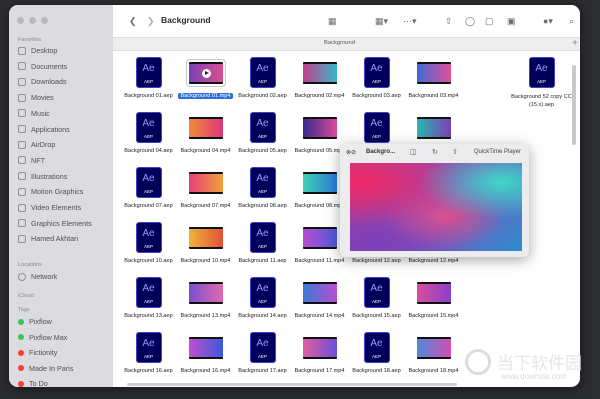 The height and width of the screenshot is (399, 600). Describe the element at coordinates (319, 357) in the screenshot. I see `mp4-file: Background 17.mp4` at that location.